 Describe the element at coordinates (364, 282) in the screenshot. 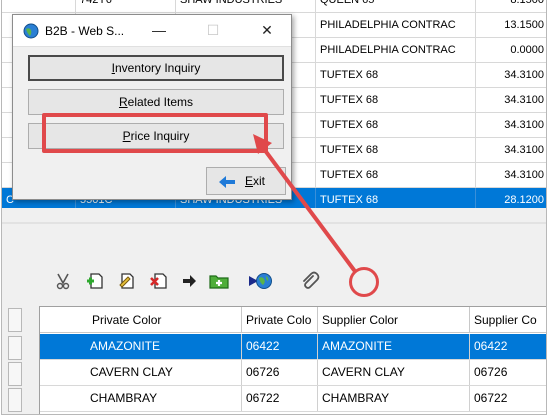

I see `highlight-circle` at that location.